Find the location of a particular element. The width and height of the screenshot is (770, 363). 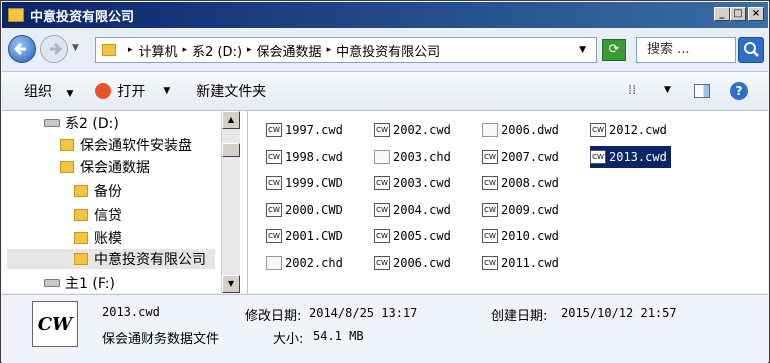

breadcrumb-drive: 系2 (D:) is located at coordinates (217, 50).